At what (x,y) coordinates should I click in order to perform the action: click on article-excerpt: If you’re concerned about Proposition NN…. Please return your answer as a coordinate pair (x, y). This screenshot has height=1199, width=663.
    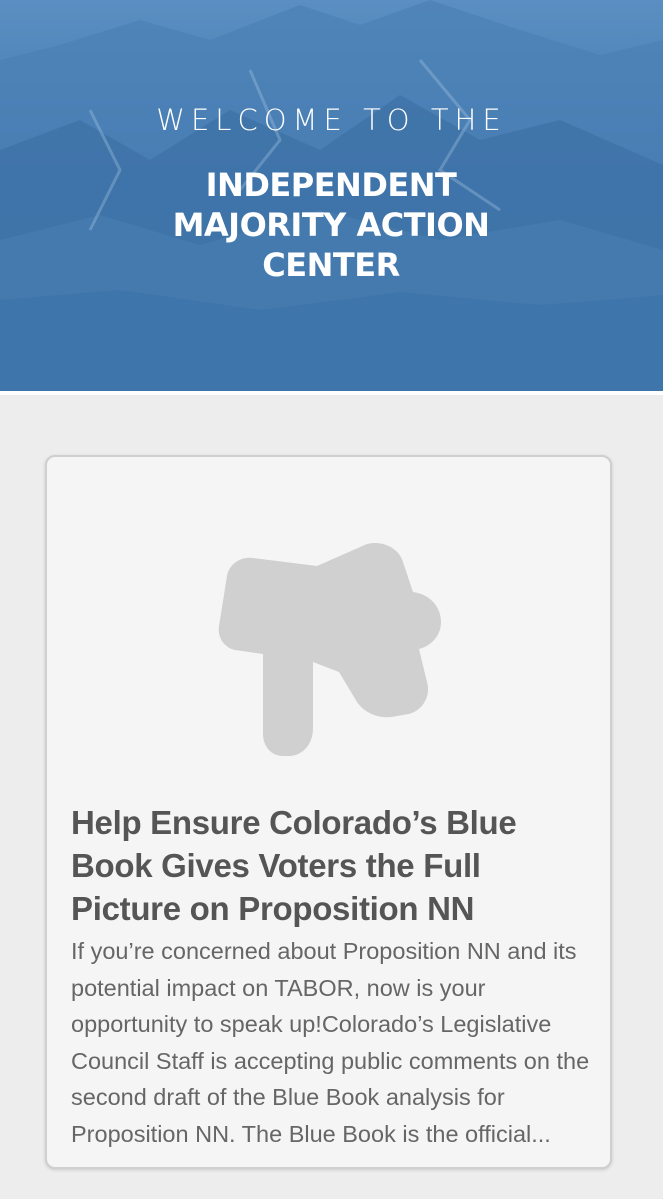
    Looking at the image, I should click on (330, 1042).